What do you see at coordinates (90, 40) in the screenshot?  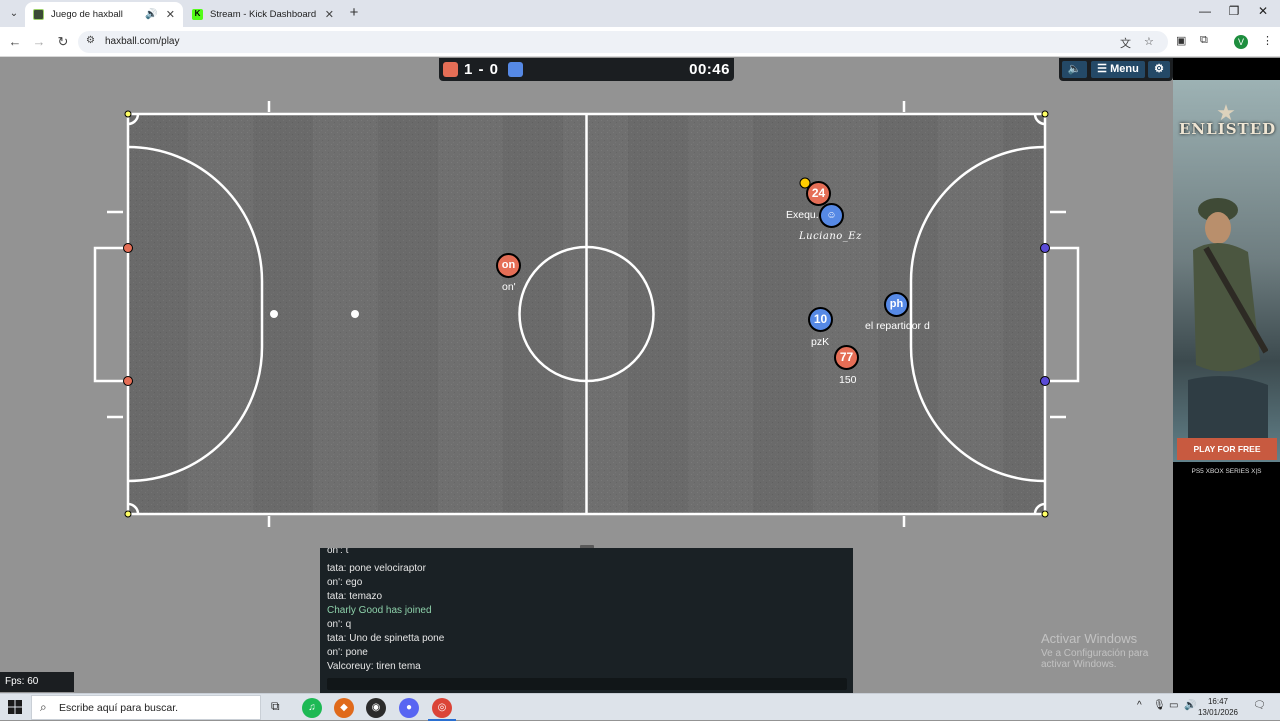 I see `site-info-icon: ⚙` at bounding box center [90, 40].